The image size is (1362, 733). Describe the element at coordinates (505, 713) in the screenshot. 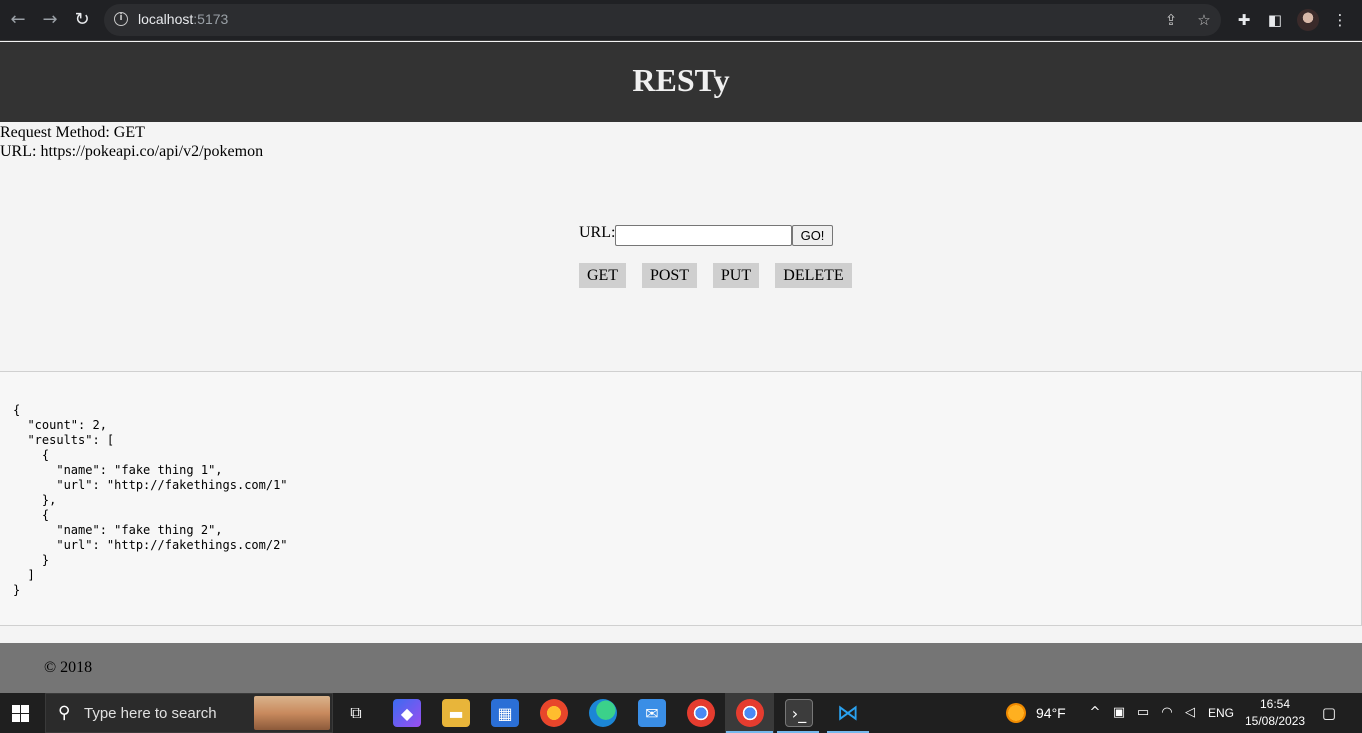

I see `microsoft-store-icon: ▦` at that location.